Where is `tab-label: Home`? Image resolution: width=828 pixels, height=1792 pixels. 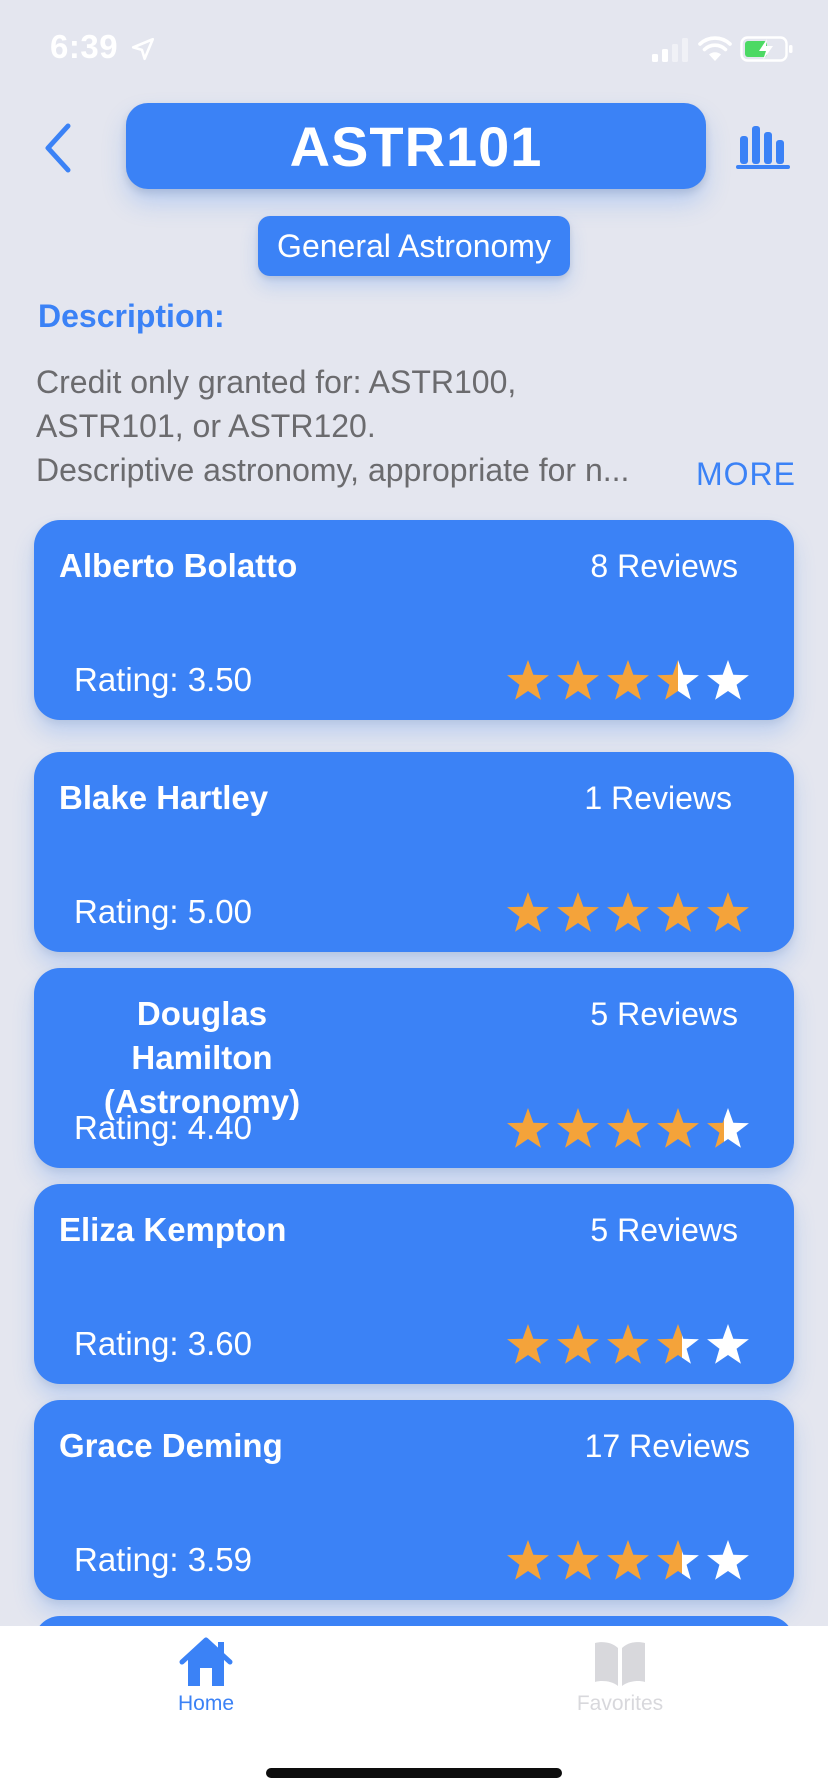
tab-label: Home is located at coordinates (206, 1703).